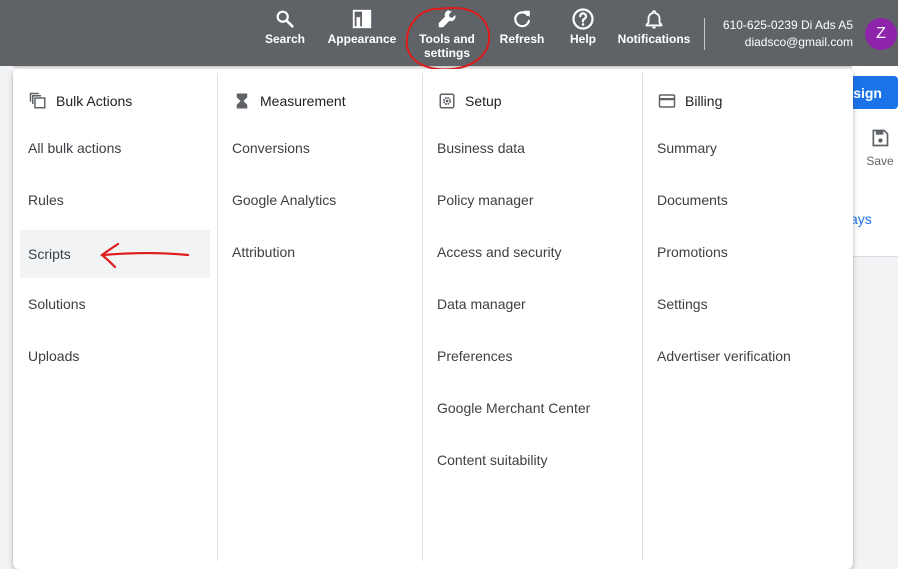 The height and width of the screenshot is (569, 898). Describe the element at coordinates (787, 25) in the screenshot. I see `account-line: 610-625-0239 Di Ads A5` at that location.